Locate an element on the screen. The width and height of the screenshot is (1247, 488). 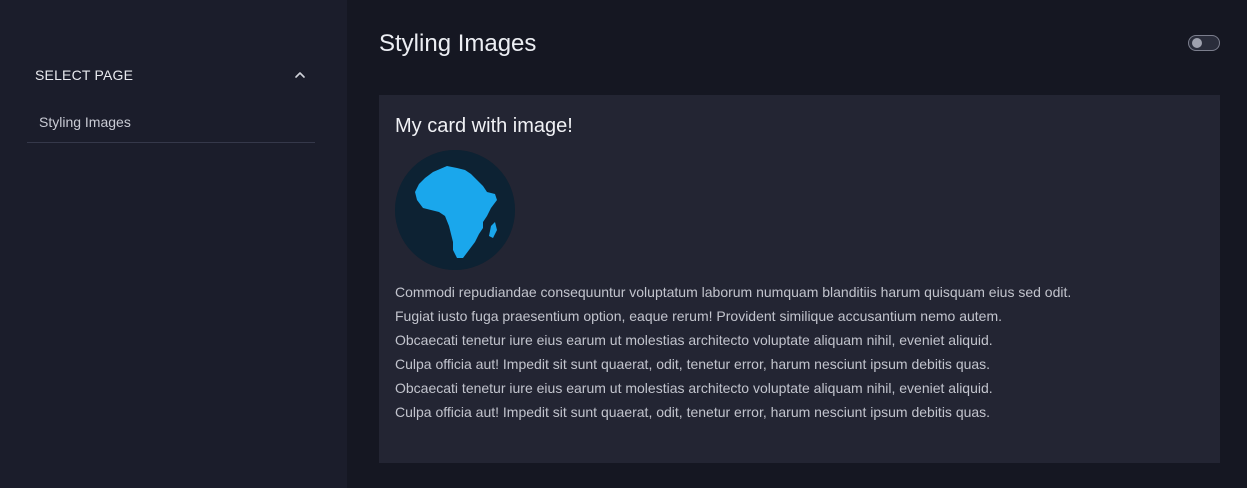
topbar: Styling Images is located at coordinates (799, 47).